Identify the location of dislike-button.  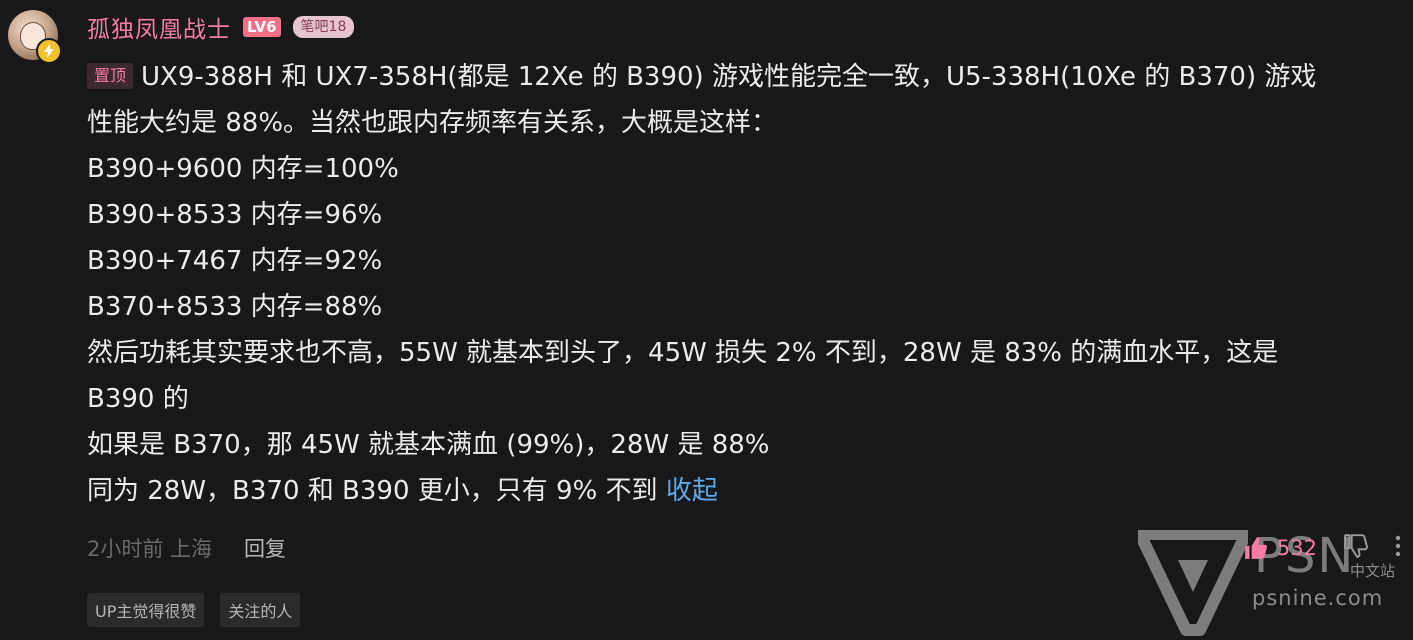
(1356, 548).